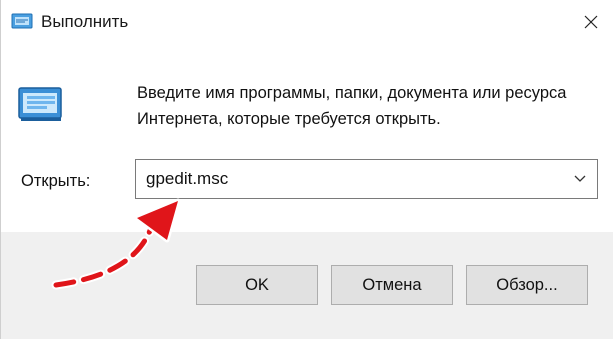 Image resolution: width=613 pixels, height=339 pixels. What do you see at coordinates (56, 181) in the screenshot?
I see `open-label: Открыть:` at bounding box center [56, 181].